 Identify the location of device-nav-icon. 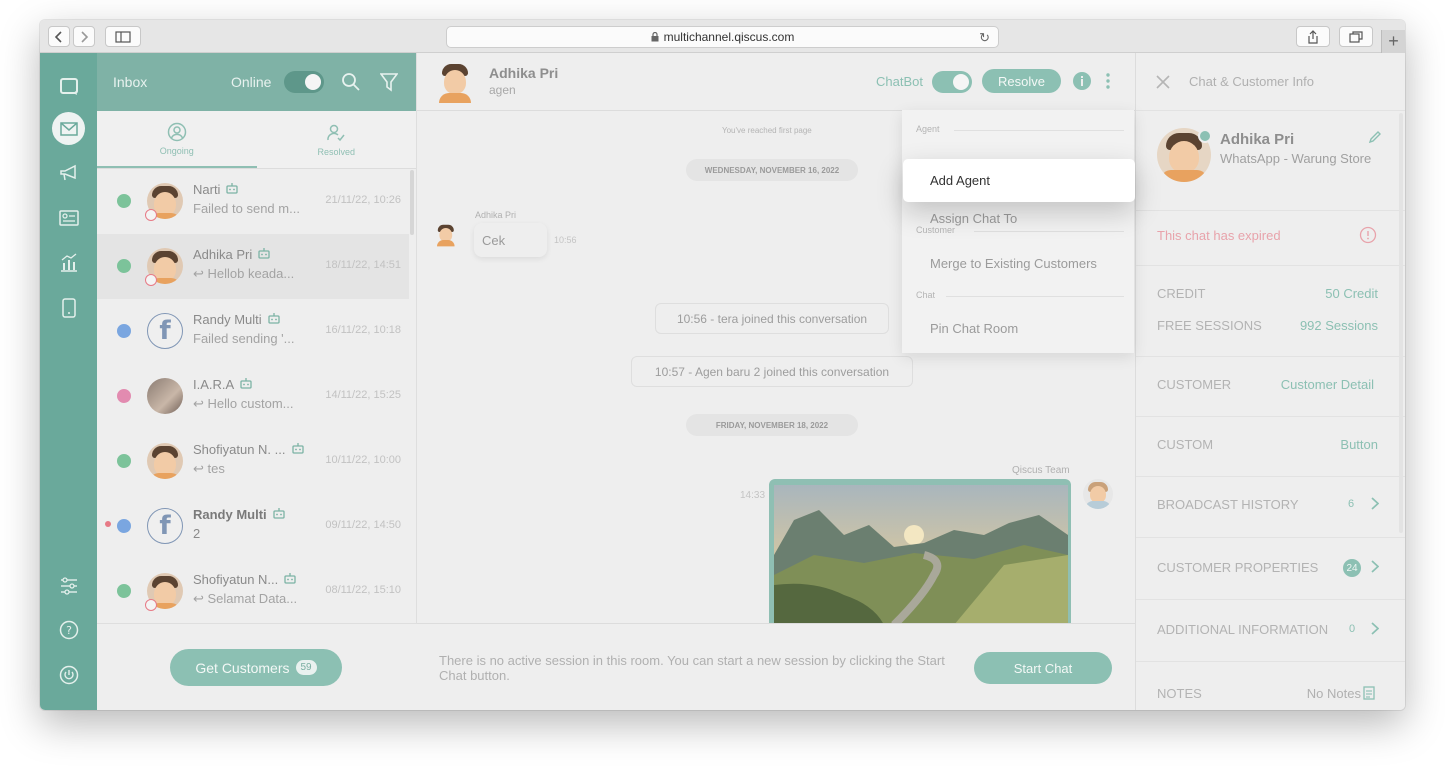
(68, 307).